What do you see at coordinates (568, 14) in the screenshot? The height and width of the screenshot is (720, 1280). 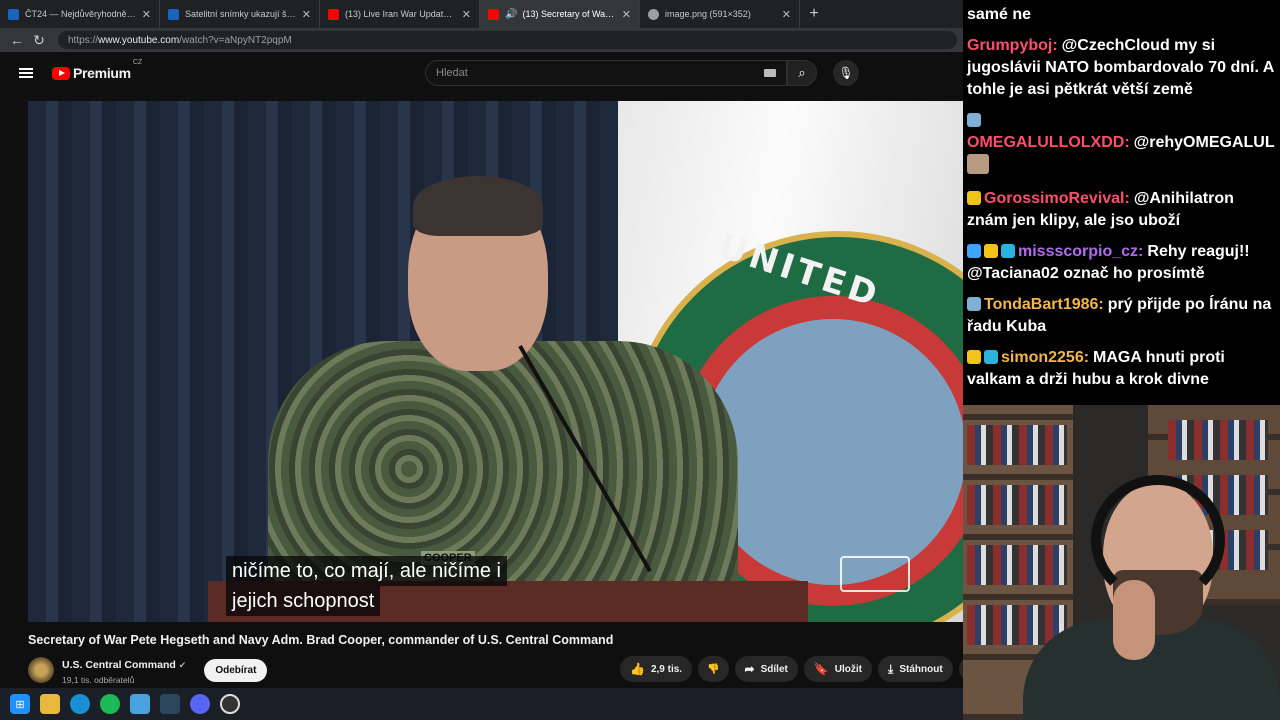 I see `tab-title: (13) Secretary of War Pete He` at bounding box center [568, 14].